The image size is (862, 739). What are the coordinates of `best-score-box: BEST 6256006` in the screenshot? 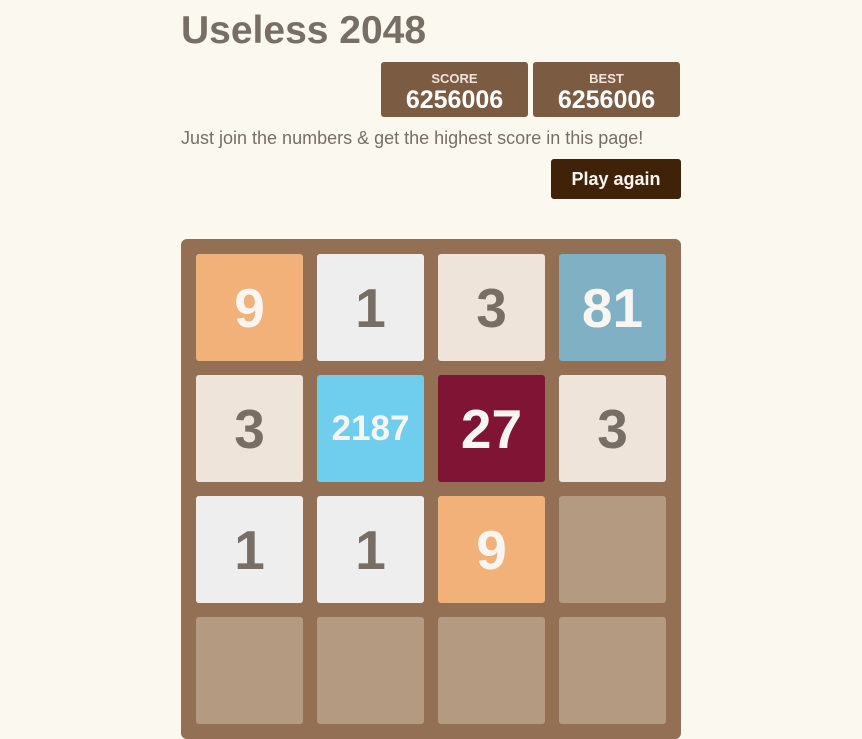 It's located at (606, 89).